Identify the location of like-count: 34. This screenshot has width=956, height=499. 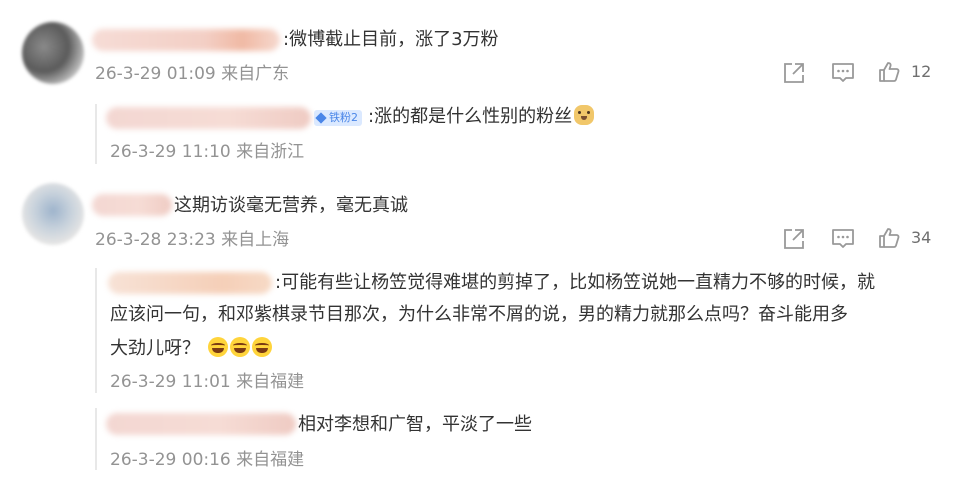
(921, 237).